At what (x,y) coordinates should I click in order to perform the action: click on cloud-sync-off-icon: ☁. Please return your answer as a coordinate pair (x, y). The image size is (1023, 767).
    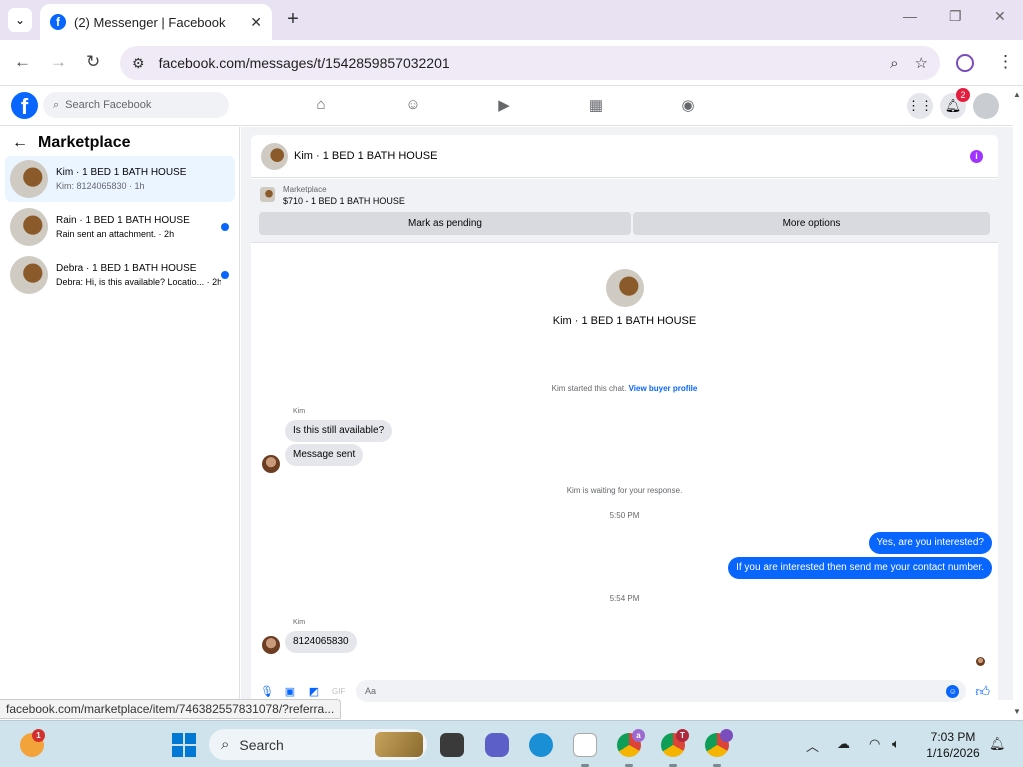
    Looking at the image, I should click on (843, 744).